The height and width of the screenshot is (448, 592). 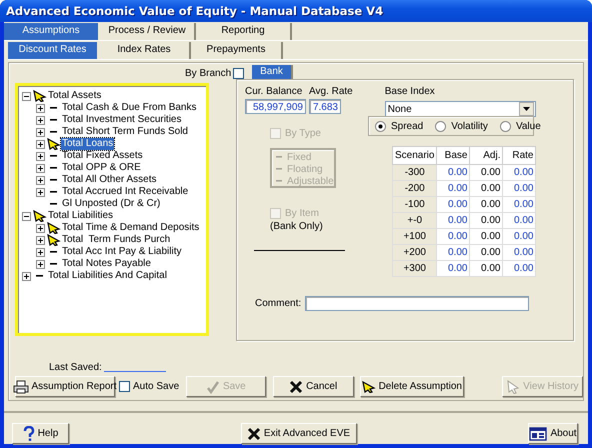 What do you see at coordinates (331, 91) in the screenshot?
I see `field-label: Avg. Rate` at bounding box center [331, 91].